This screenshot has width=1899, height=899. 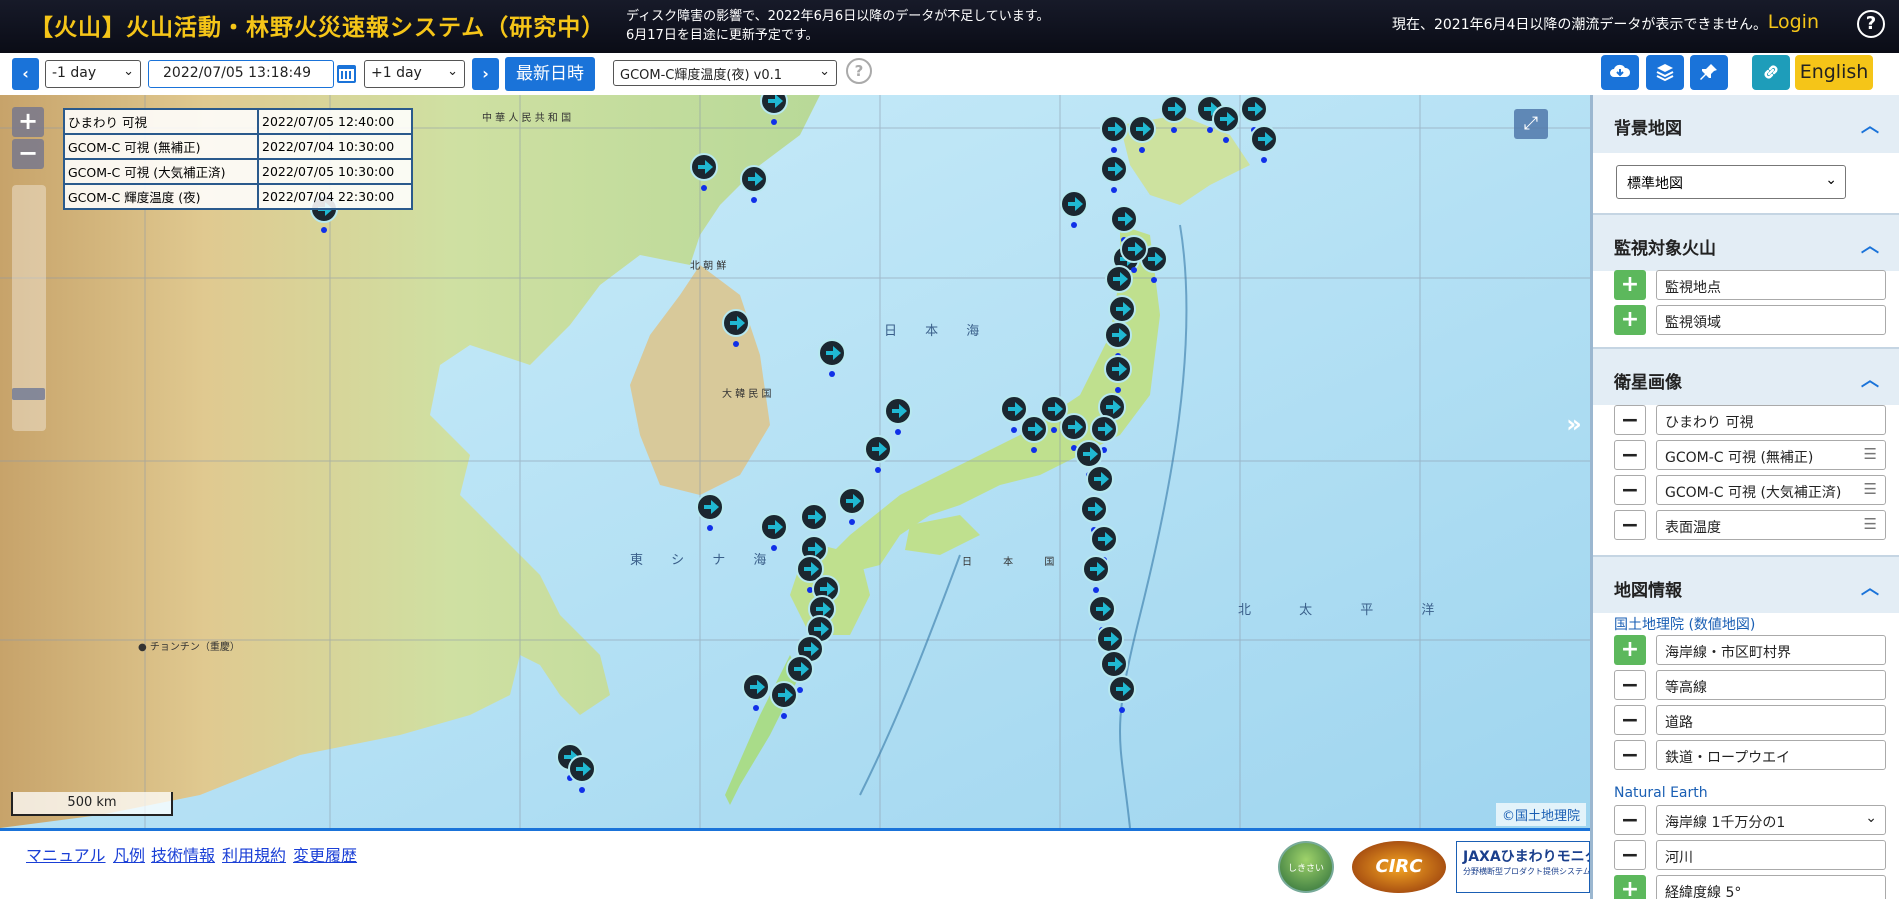 I want to click on manual-link: マニュアル, so click(x=66, y=854).